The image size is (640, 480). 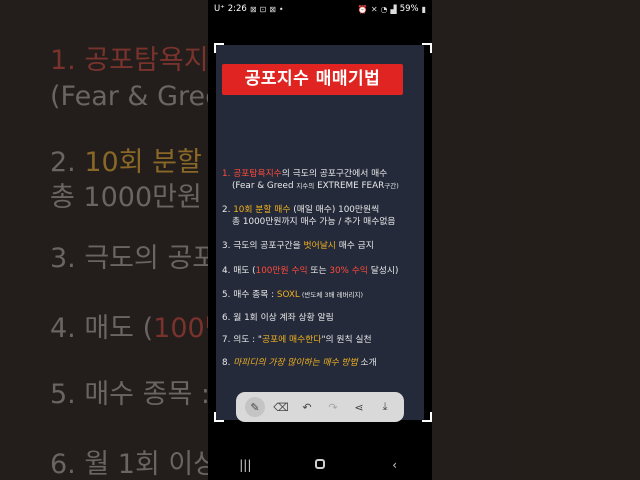 What do you see at coordinates (362, 9) in the screenshot?
I see `alarm-icon: ⏰` at bounding box center [362, 9].